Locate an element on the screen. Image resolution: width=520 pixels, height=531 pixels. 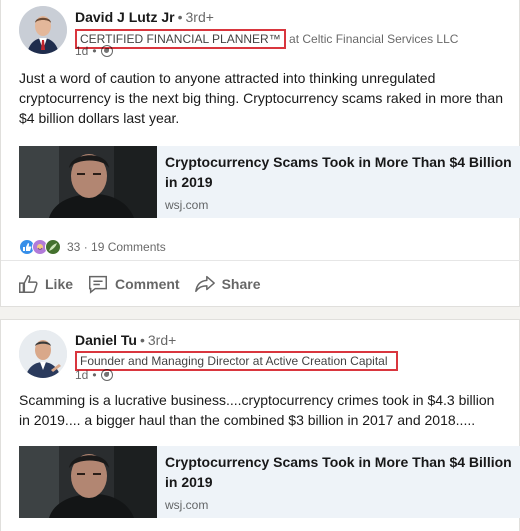
share-button: Share is located at coordinates (227, 284).